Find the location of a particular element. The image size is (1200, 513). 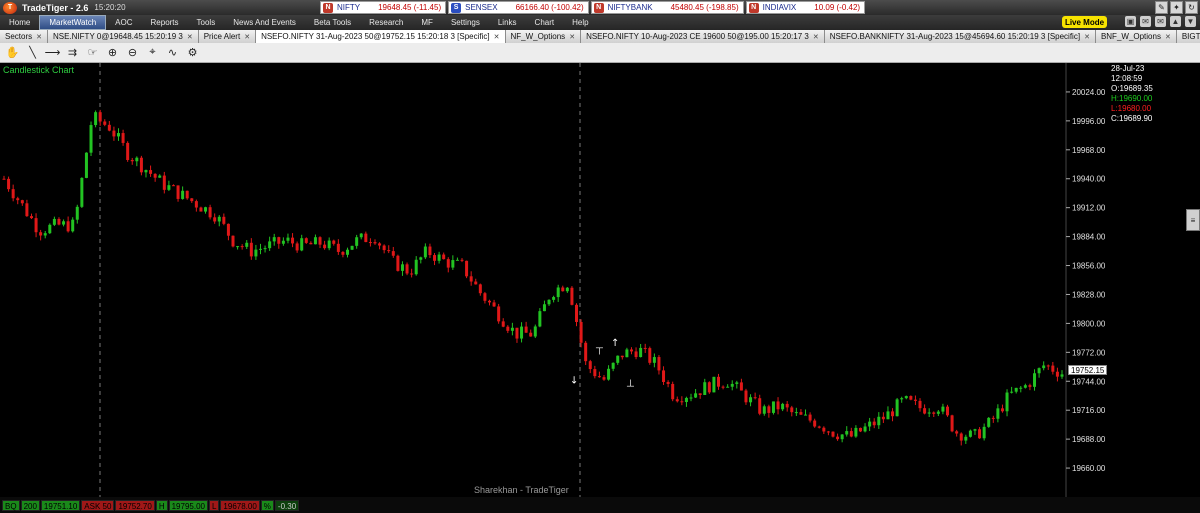

live-mode-button: Live Mode is located at coordinates (1084, 22).